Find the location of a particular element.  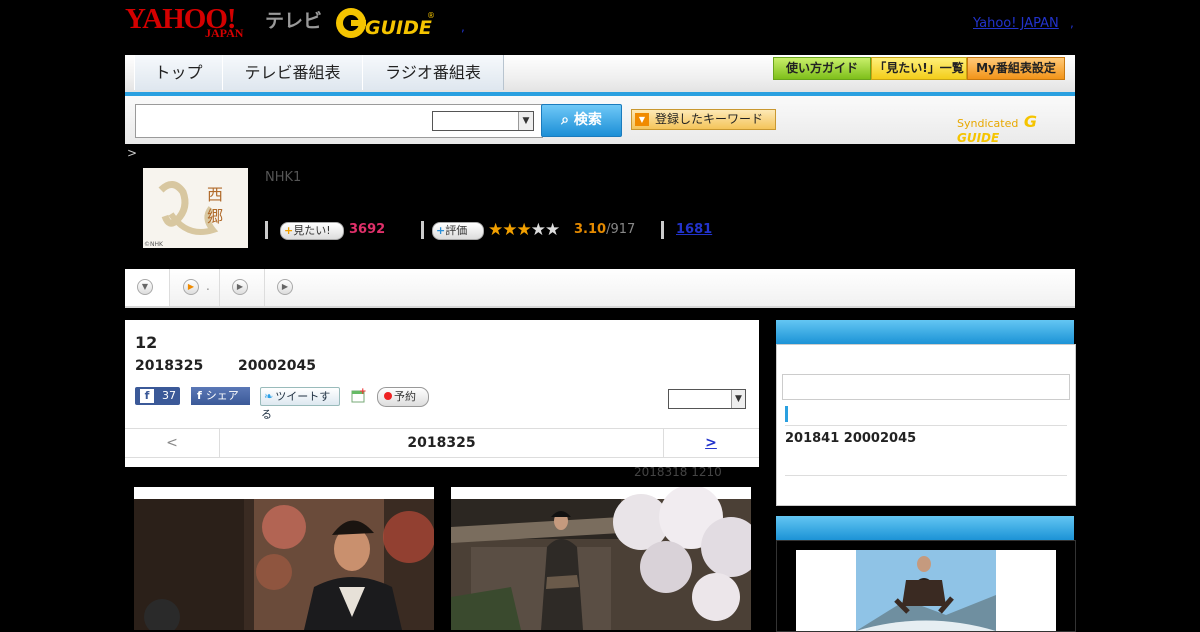

sidebar-banner-box is located at coordinates (926, 586).